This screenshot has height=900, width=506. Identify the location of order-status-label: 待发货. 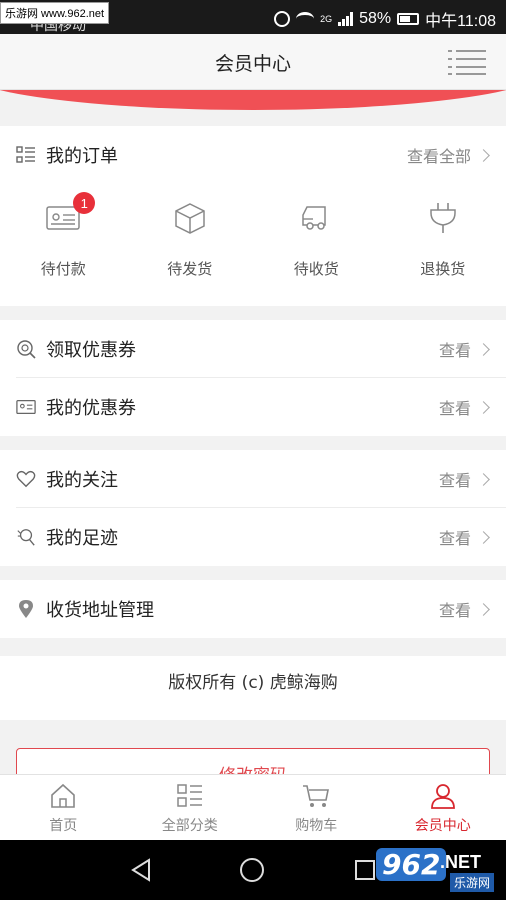
(190, 269).